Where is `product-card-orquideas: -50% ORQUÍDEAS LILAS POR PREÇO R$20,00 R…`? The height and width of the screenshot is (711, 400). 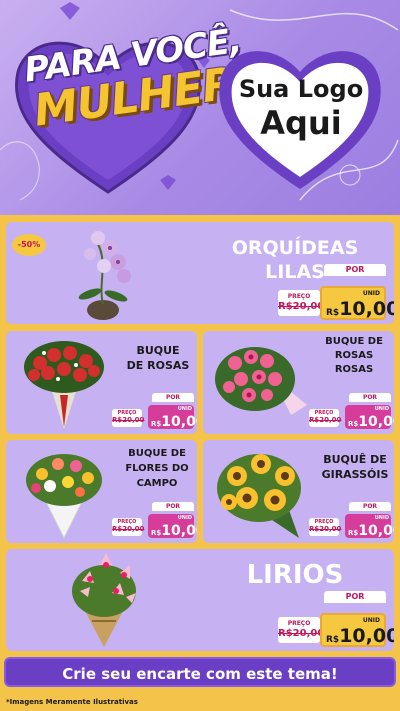
product-card-orquideas: -50% ORQUÍDEAS LILAS POR PREÇO R$20,00 R… is located at coordinates (200, 273).